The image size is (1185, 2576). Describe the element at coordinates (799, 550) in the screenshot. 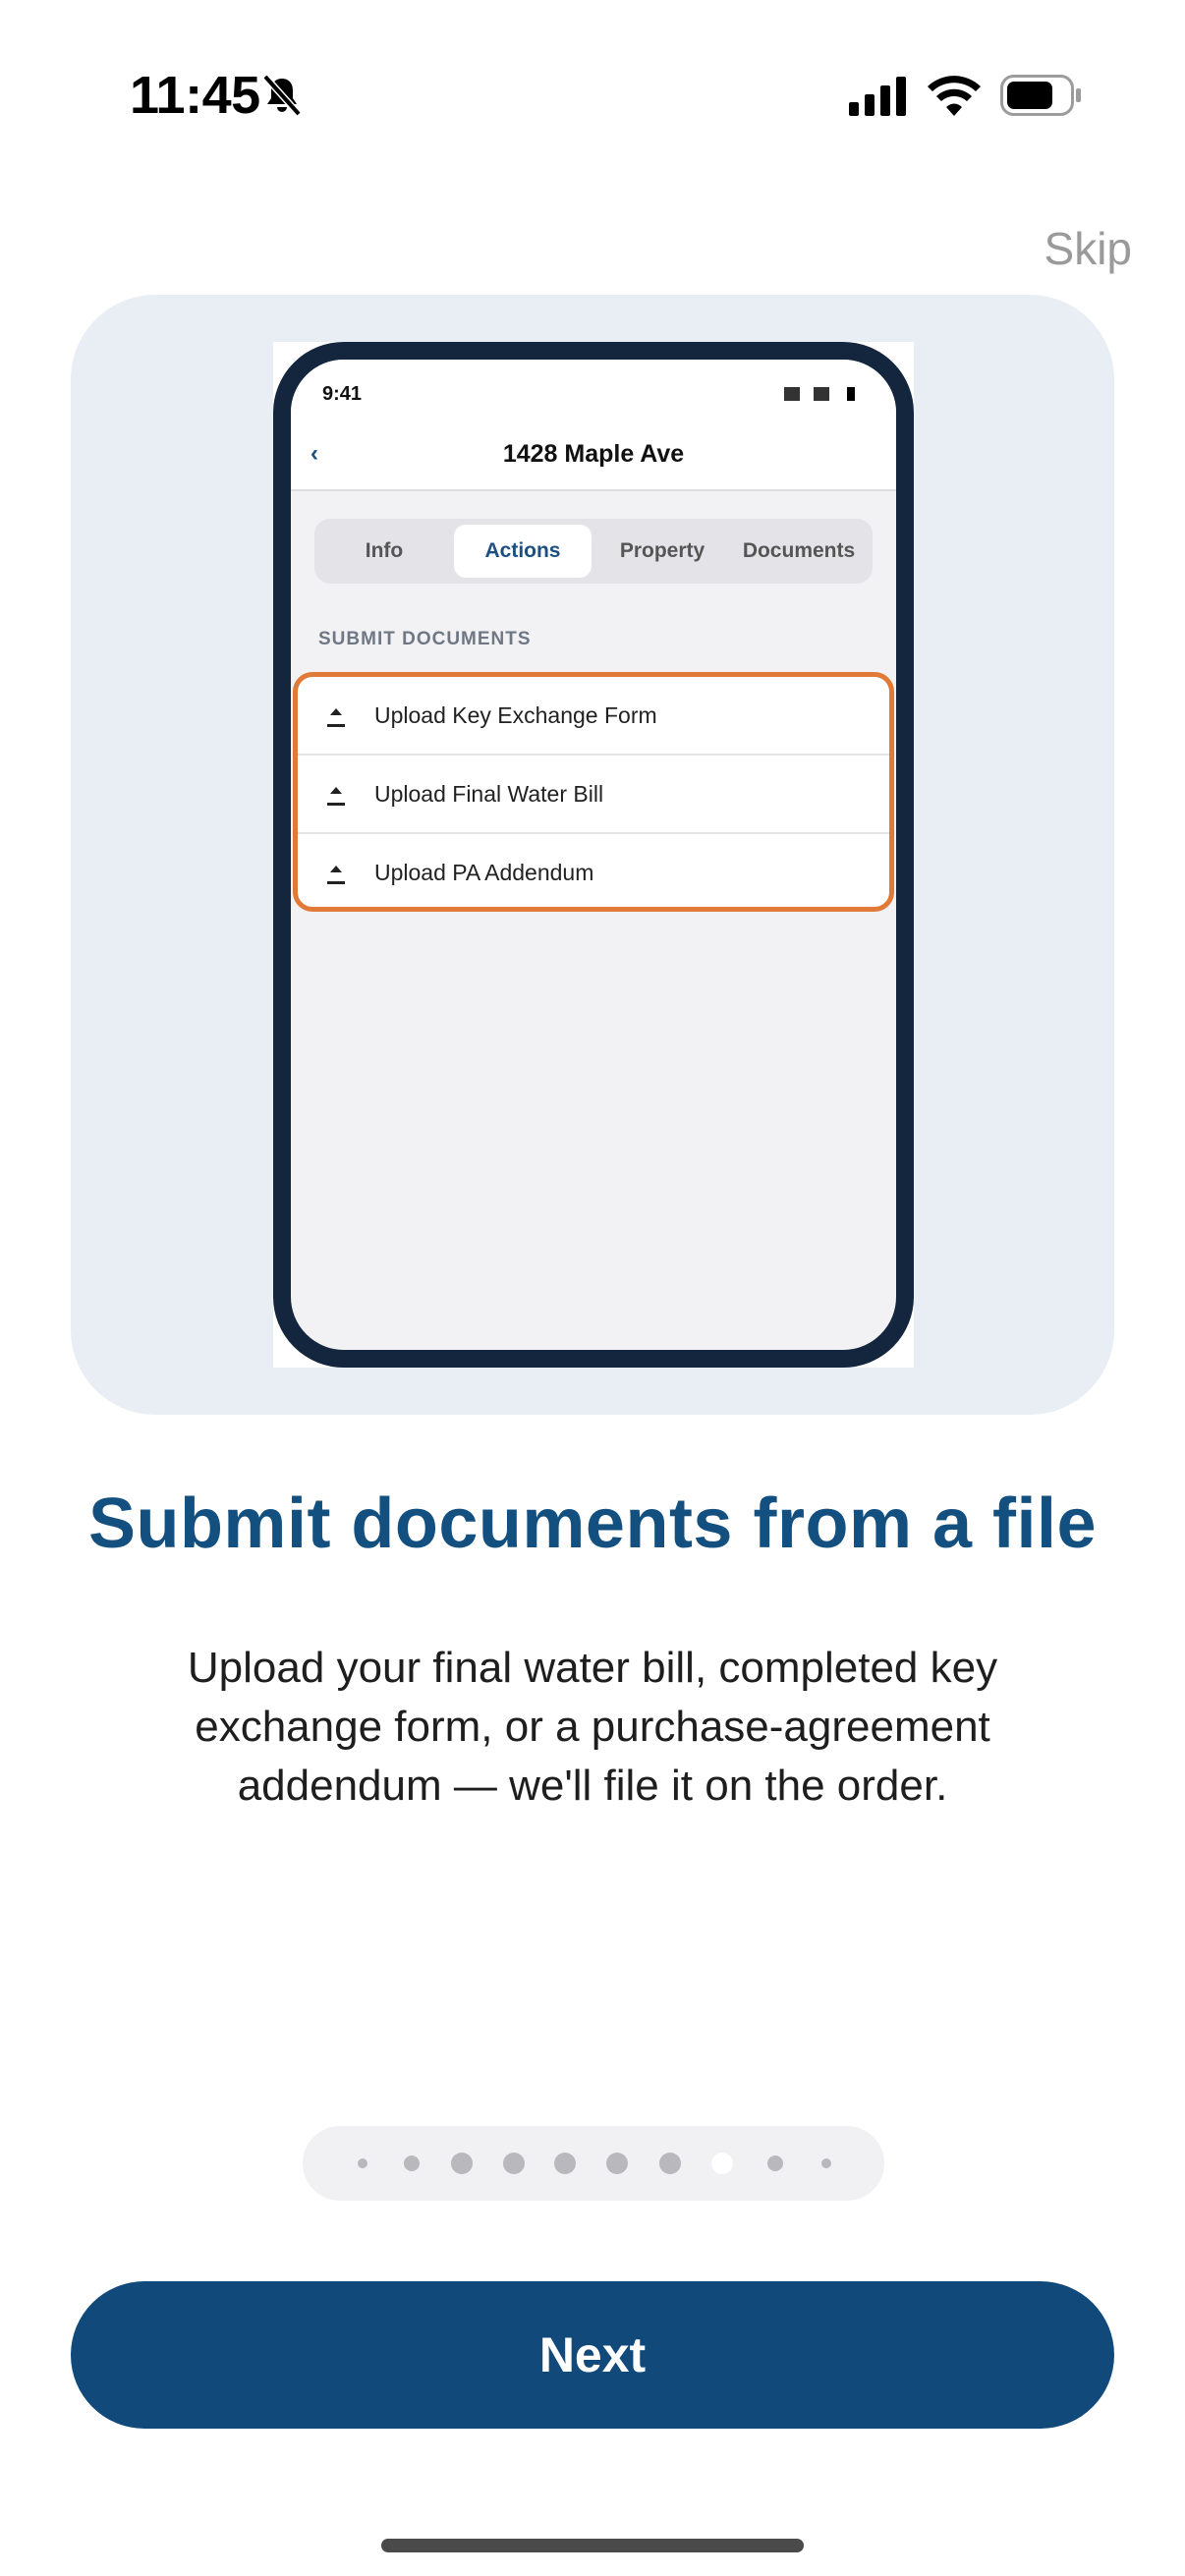

I see `mock-tab-documents: Documents` at that location.